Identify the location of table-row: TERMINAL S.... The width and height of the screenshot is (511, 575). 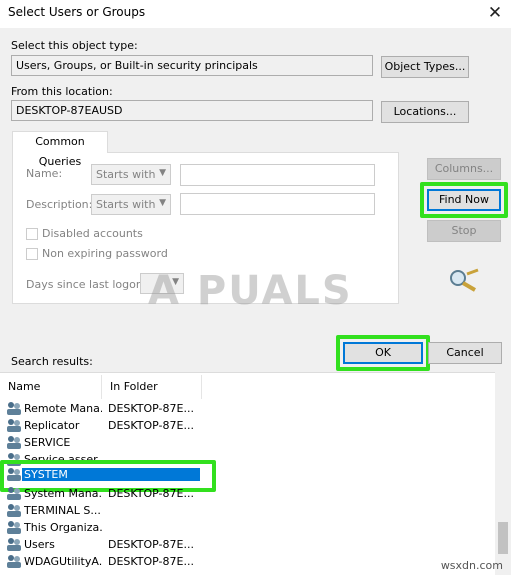
(247, 510).